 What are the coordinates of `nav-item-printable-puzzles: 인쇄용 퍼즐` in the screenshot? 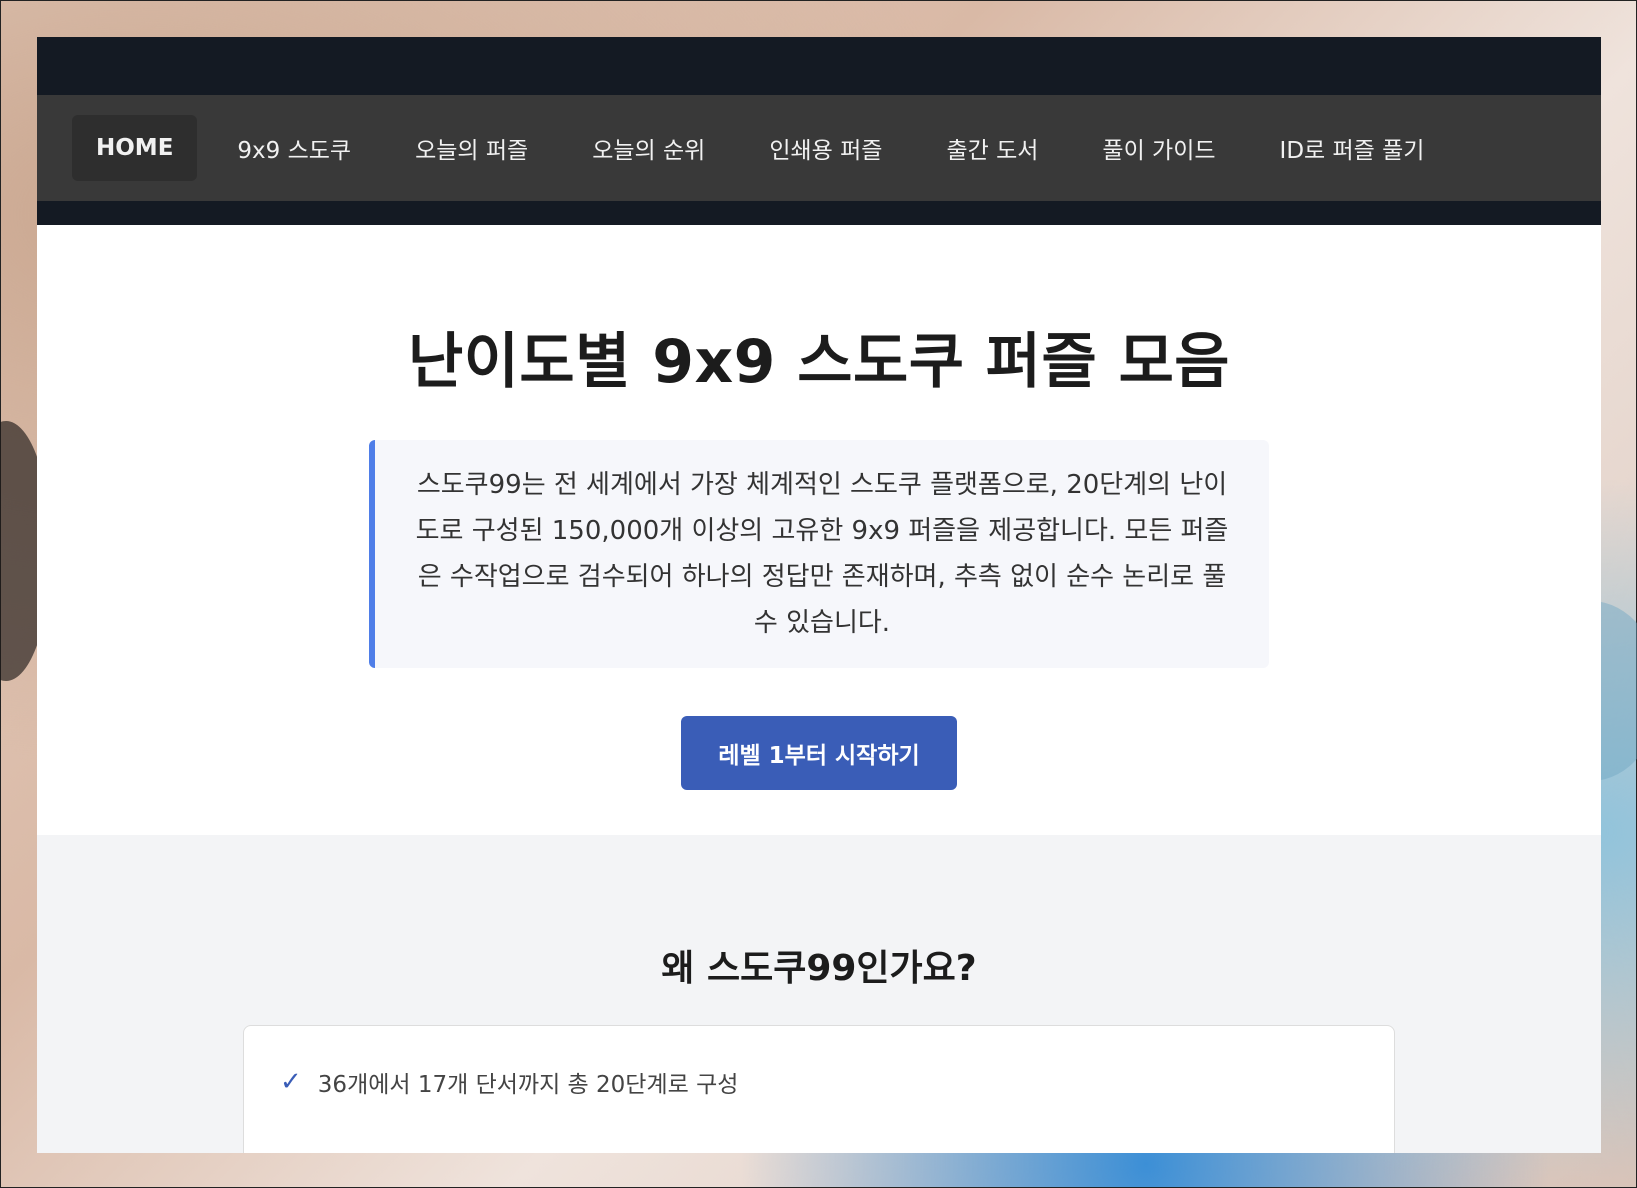 It's located at (825, 148).